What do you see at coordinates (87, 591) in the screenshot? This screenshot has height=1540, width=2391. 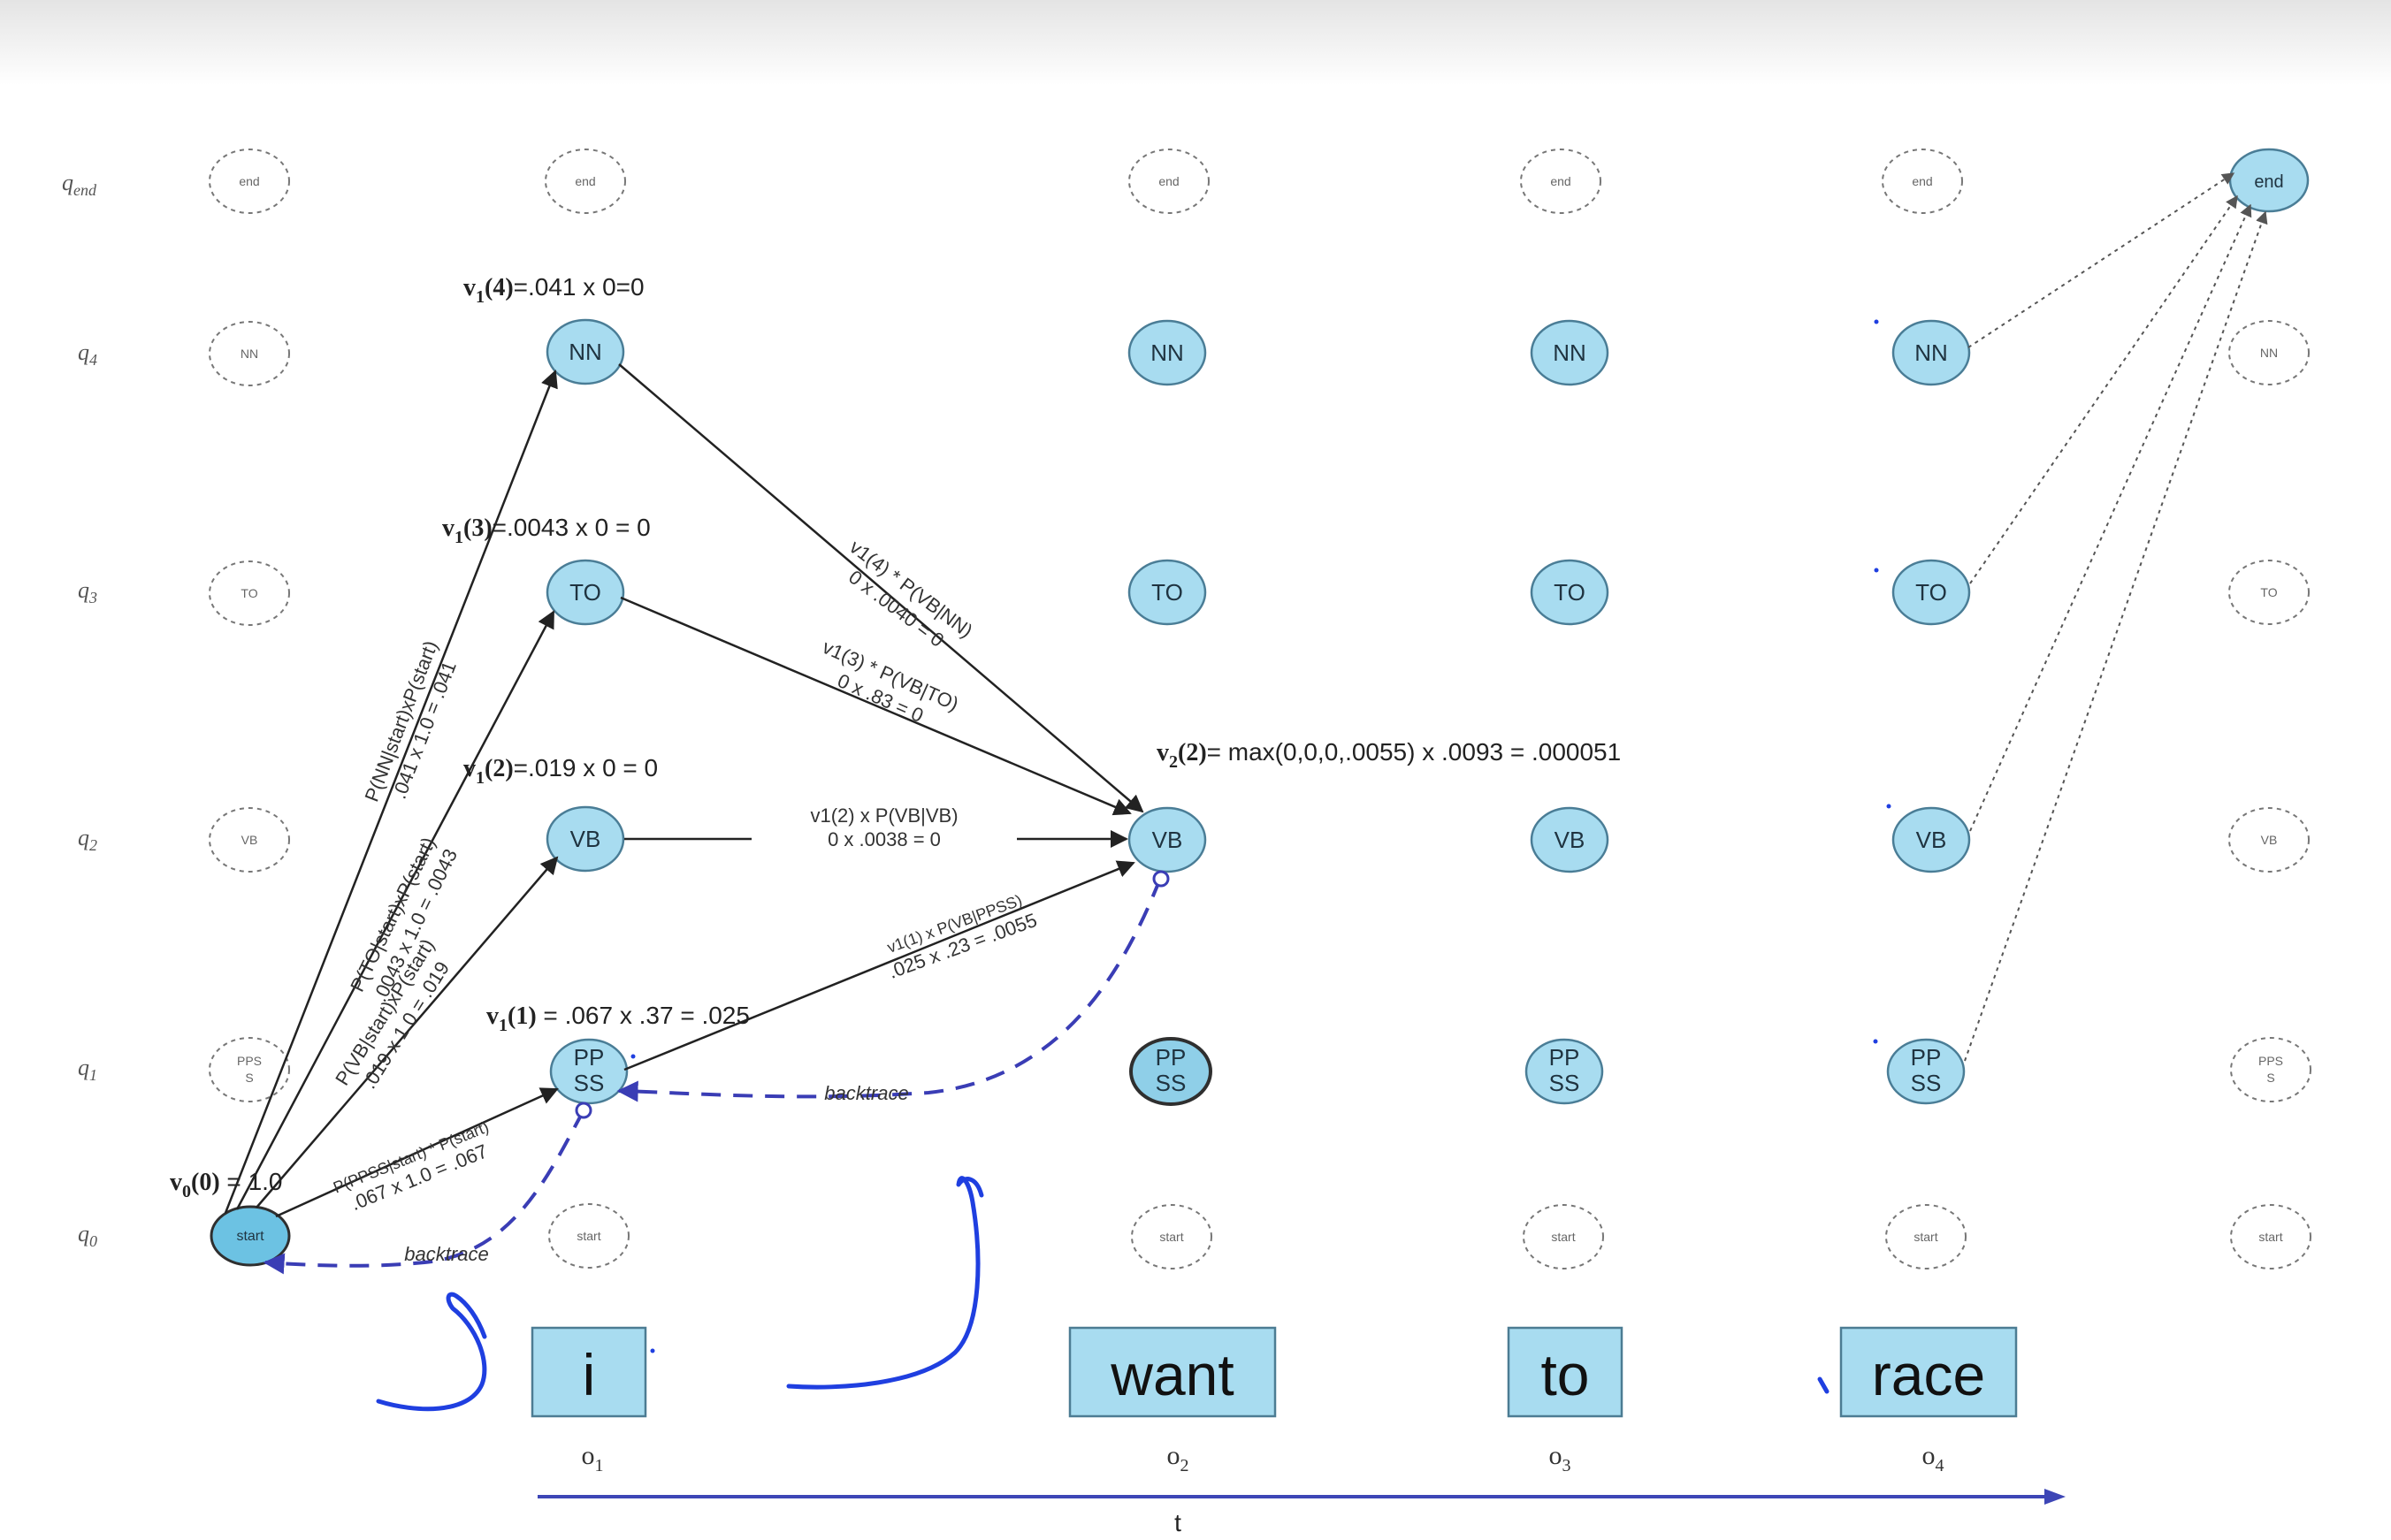 I see `row-label-q3: q3` at bounding box center [87, 591].